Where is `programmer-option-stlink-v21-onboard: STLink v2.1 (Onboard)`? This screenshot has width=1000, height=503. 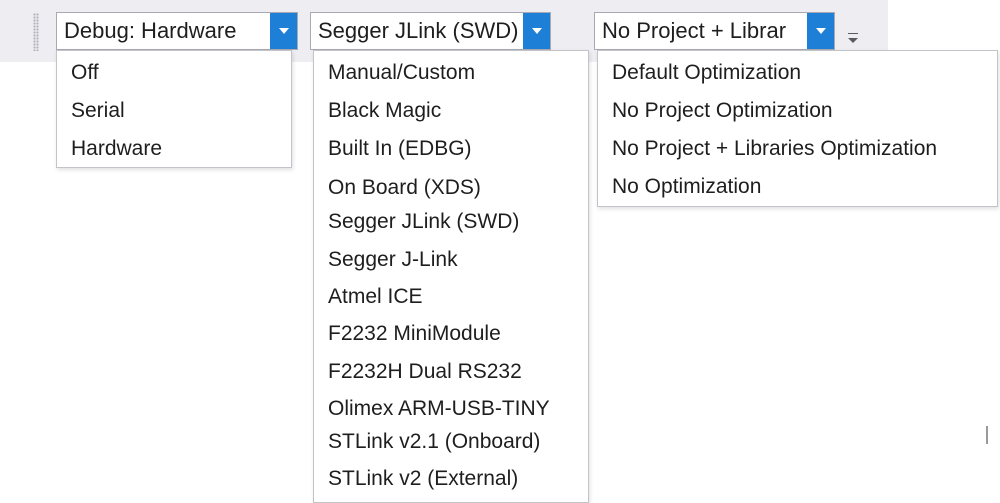
programmer-option-stlink-v21-onboard: STLink v2.1 (Onboard) is located at coordinates (434, 442).